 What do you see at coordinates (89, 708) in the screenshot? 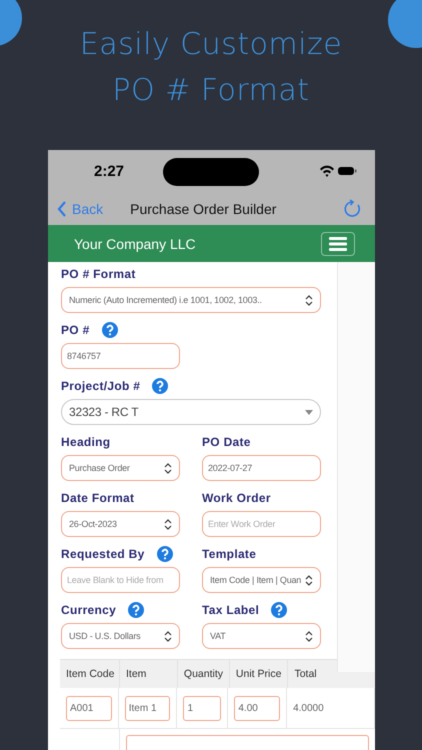
I see `cell-input: A001` at bounding box center [89, 708].